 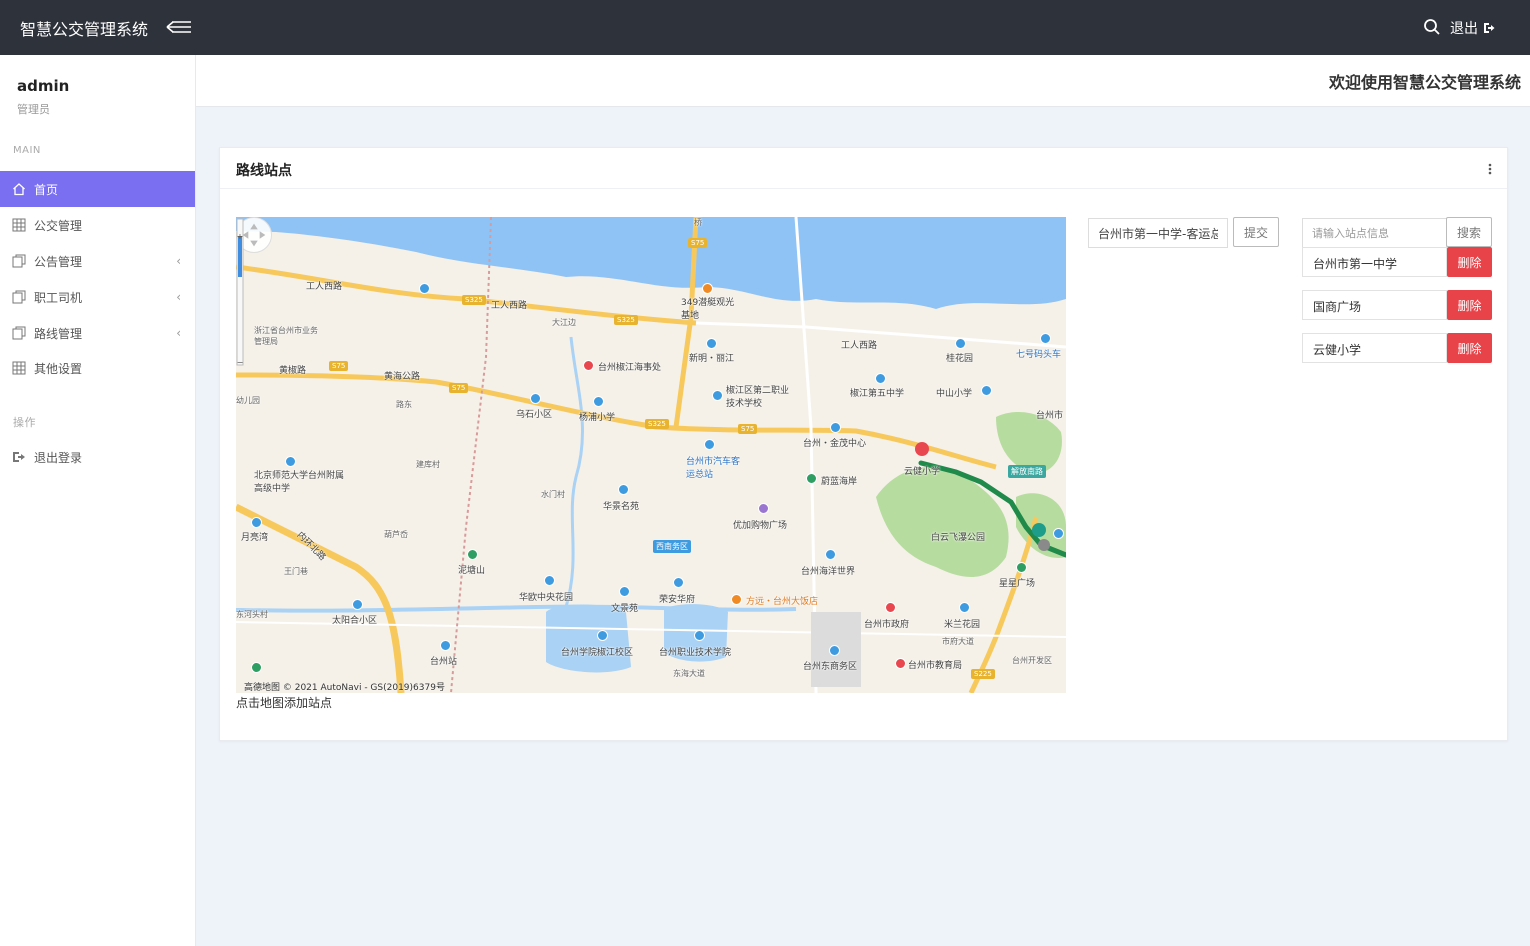 I want to click on sidebar-item-bus-management: 公交管理, so click(x=97, y=225).